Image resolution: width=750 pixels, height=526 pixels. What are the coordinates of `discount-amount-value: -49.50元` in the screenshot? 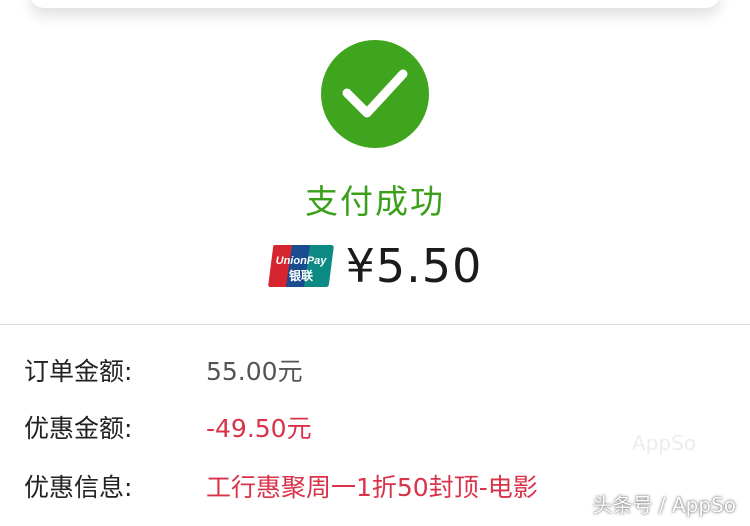 It's located at (259, 428).